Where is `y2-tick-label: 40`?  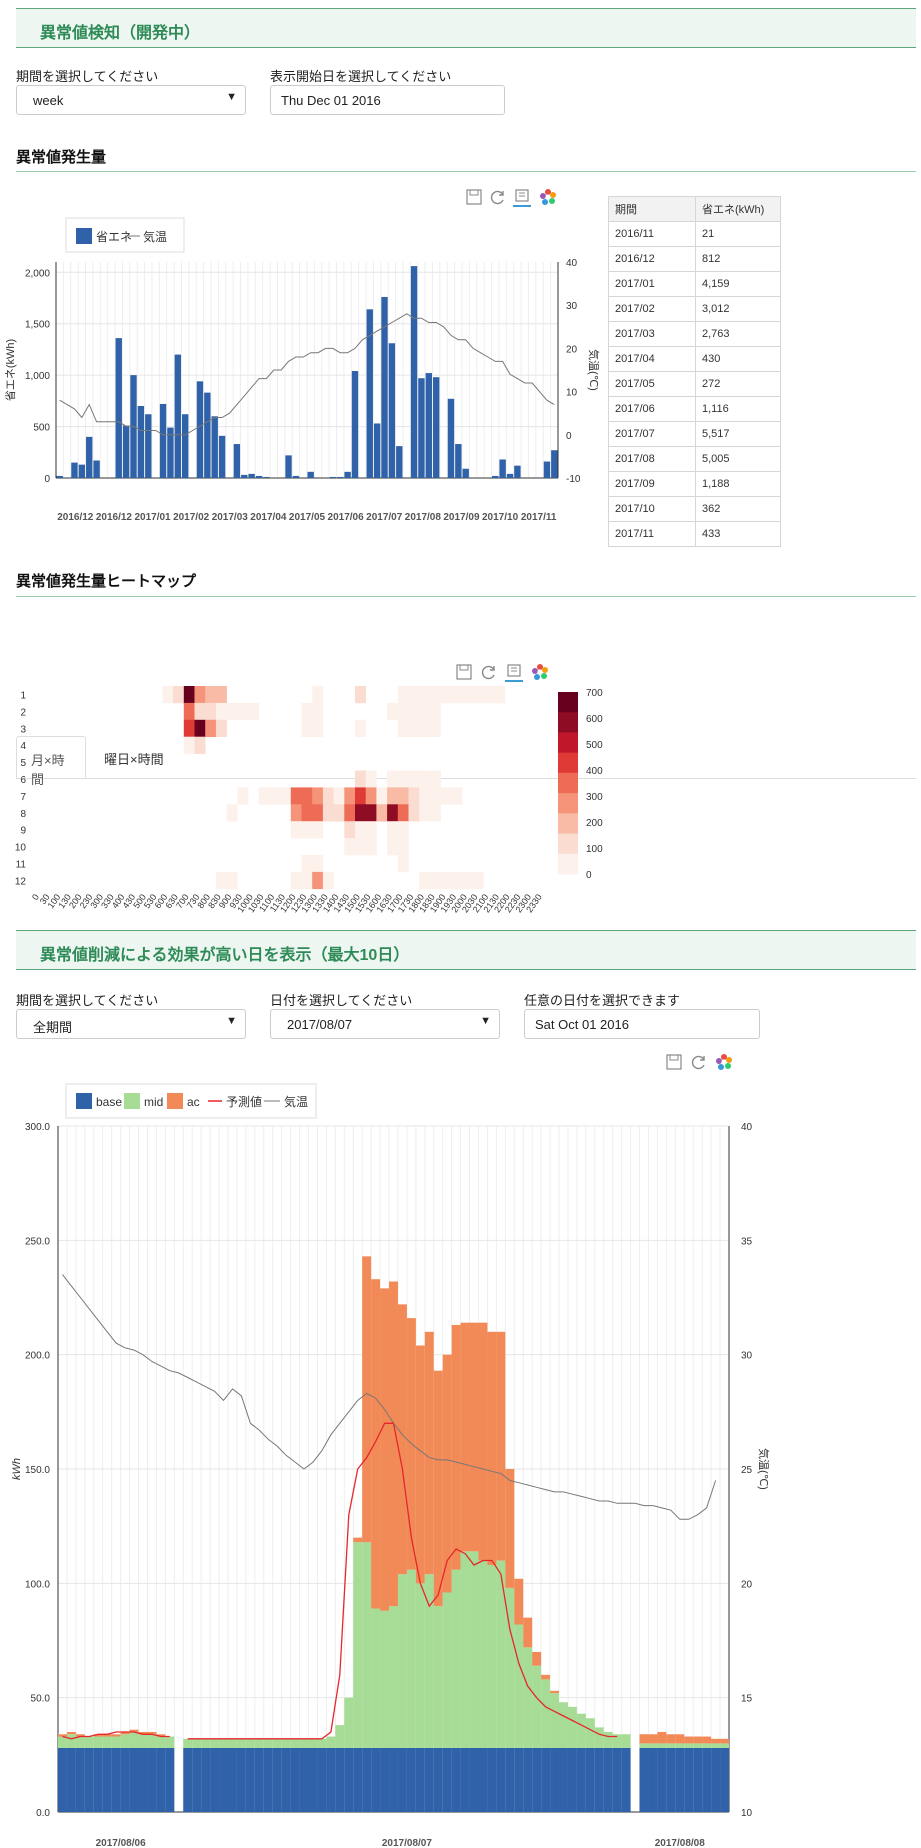
y2-tick-label: 40 is located at coordinates (747, 1127).